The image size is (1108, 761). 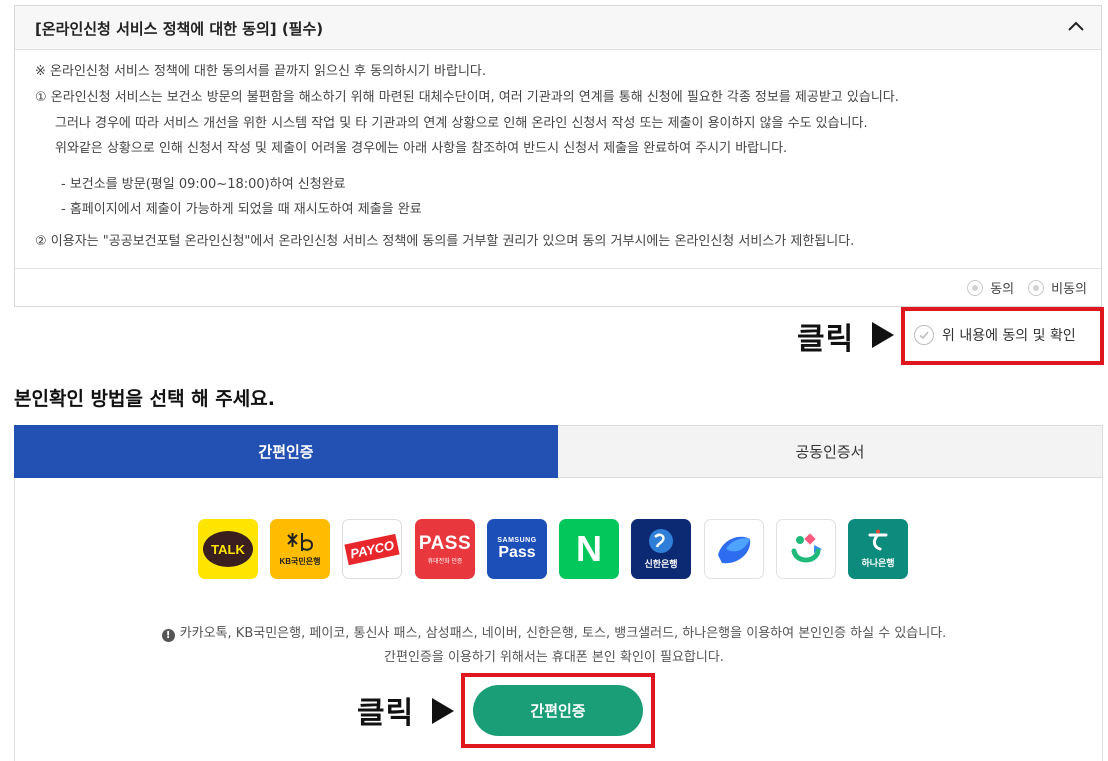 I want to click on shinhan-logo-icon, so click(x=661, y=541).